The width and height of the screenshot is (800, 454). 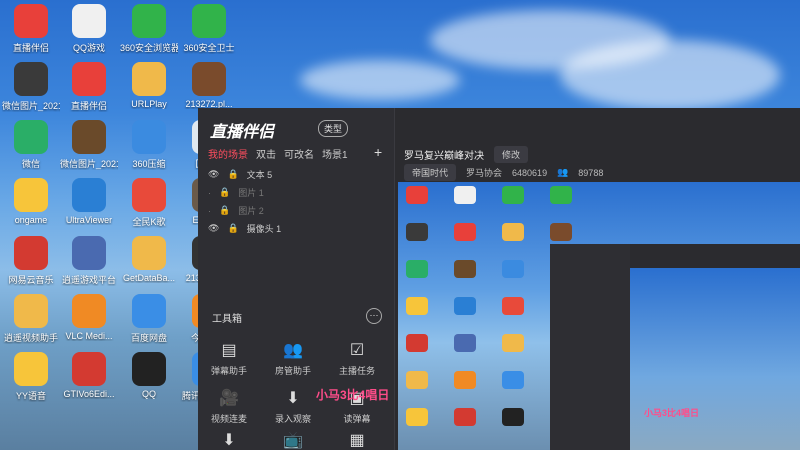 What do you see at coordinates (466, 154) in the screenshot?
I see `room-header: 罗马复兴巅峰对决 修改` at bounding box center [466, 154].